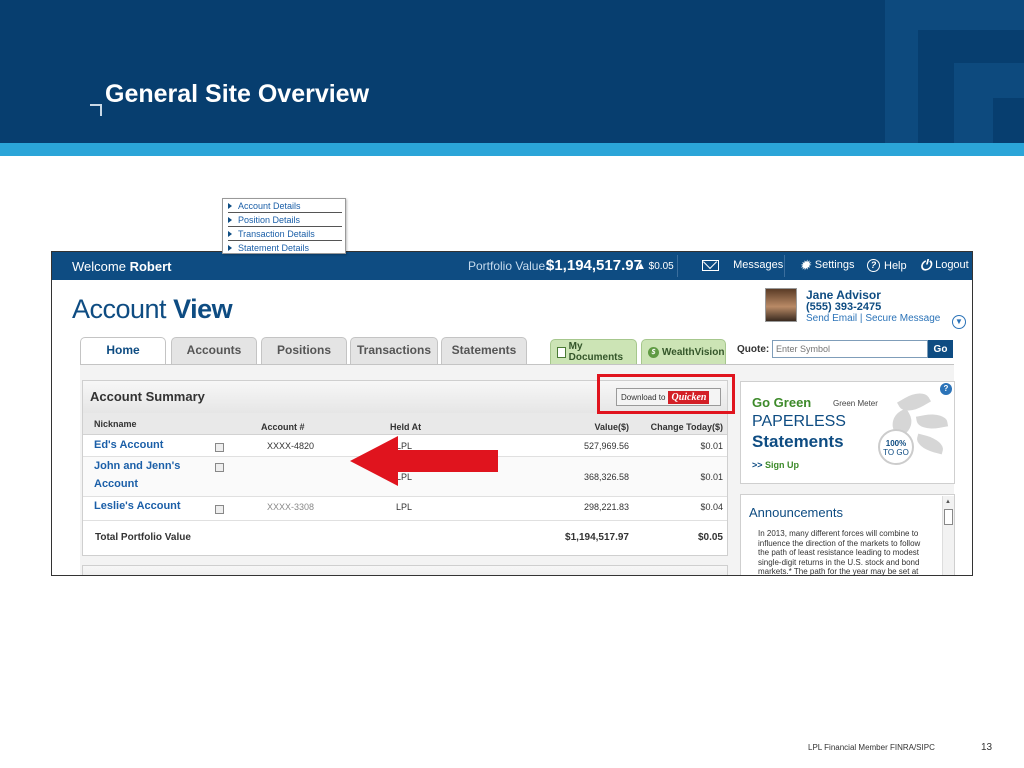  I want to click on my-documents-label: My Documents, so click(596, 352).